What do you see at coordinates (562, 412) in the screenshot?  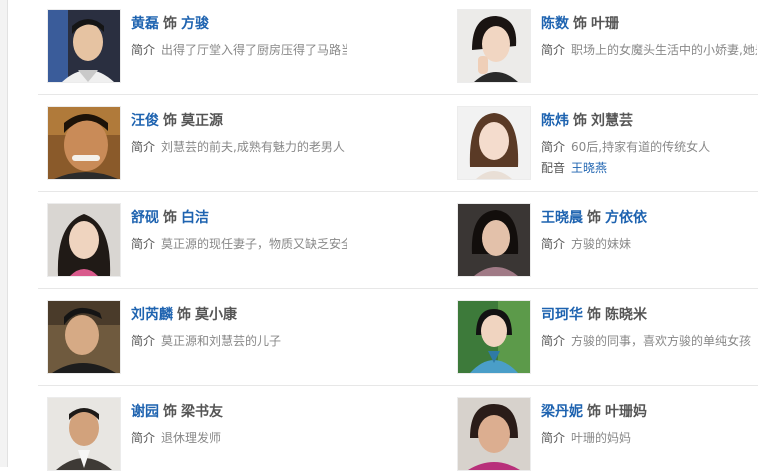 I see `actor-name-link: 梁丹妮` at bounding box center [562, 412].